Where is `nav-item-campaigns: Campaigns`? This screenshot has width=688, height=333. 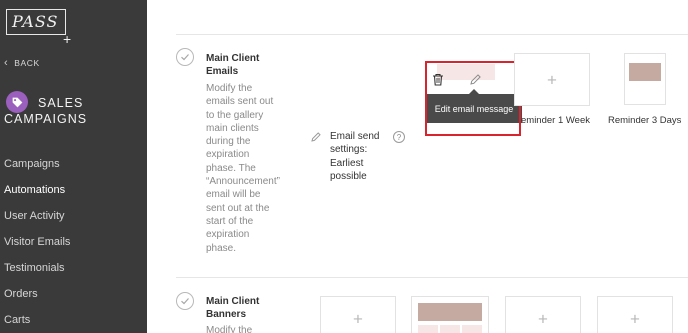 nav-item-campaigns: Campaigns is located at coordinates (32, 164).